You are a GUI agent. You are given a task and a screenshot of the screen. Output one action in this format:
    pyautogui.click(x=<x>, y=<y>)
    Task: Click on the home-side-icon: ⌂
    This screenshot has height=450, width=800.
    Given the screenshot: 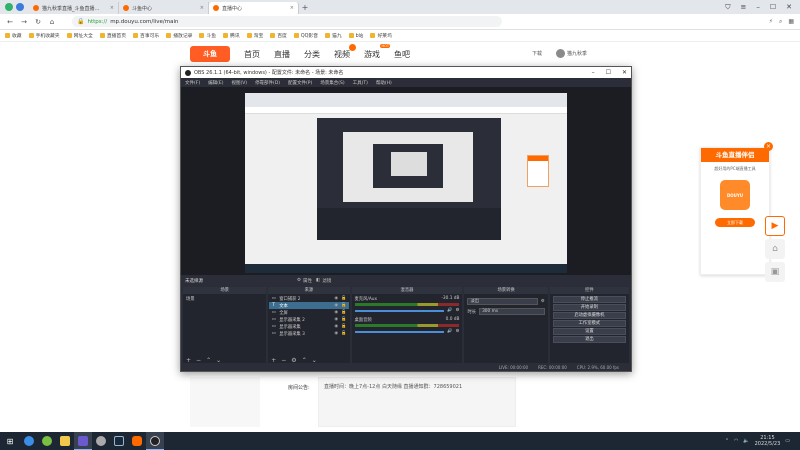 What is the action you would take?
    pyautogui.click(x=775, y=249)
    